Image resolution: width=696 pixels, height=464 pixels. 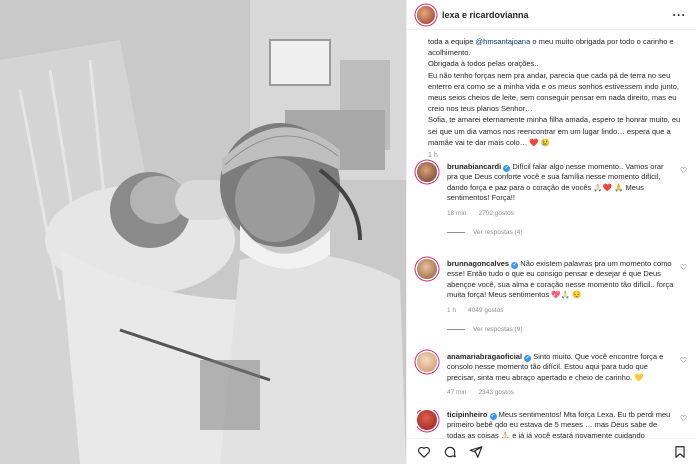 I want to click on comment-username: brunabiancardi, so click(x=474, y=166).